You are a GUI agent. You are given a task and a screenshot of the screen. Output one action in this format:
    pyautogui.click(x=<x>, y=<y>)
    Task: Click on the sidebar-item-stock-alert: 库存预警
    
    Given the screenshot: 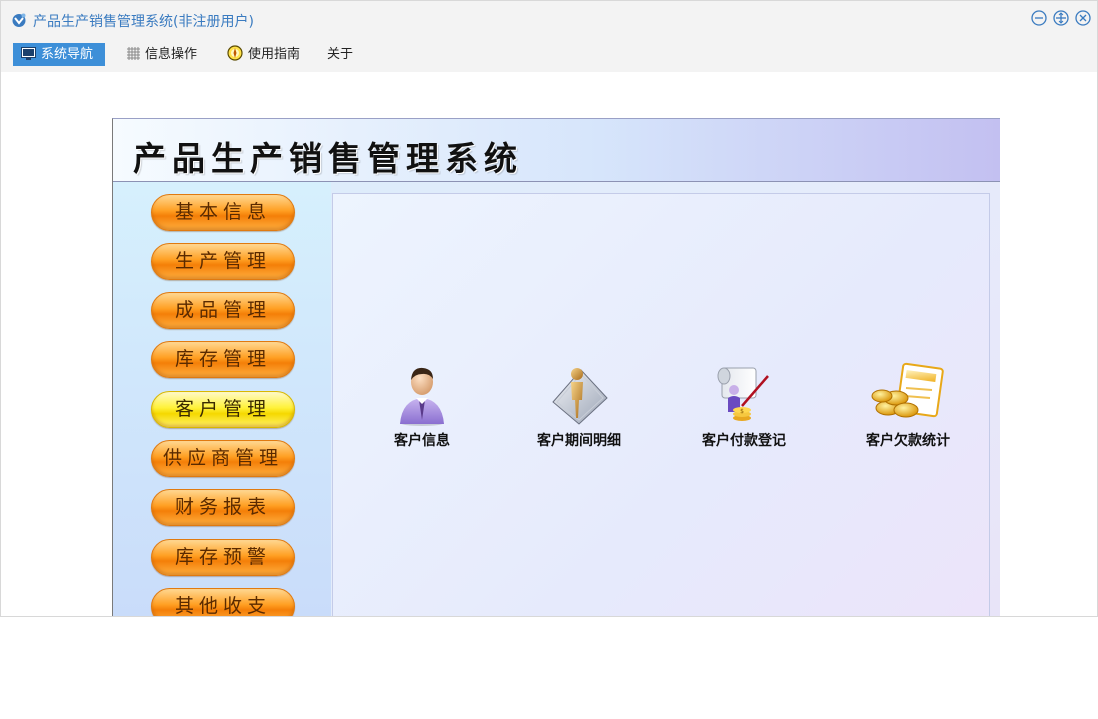 What is the action you would take?
    pyautogui.click(x=223, y=557)
    